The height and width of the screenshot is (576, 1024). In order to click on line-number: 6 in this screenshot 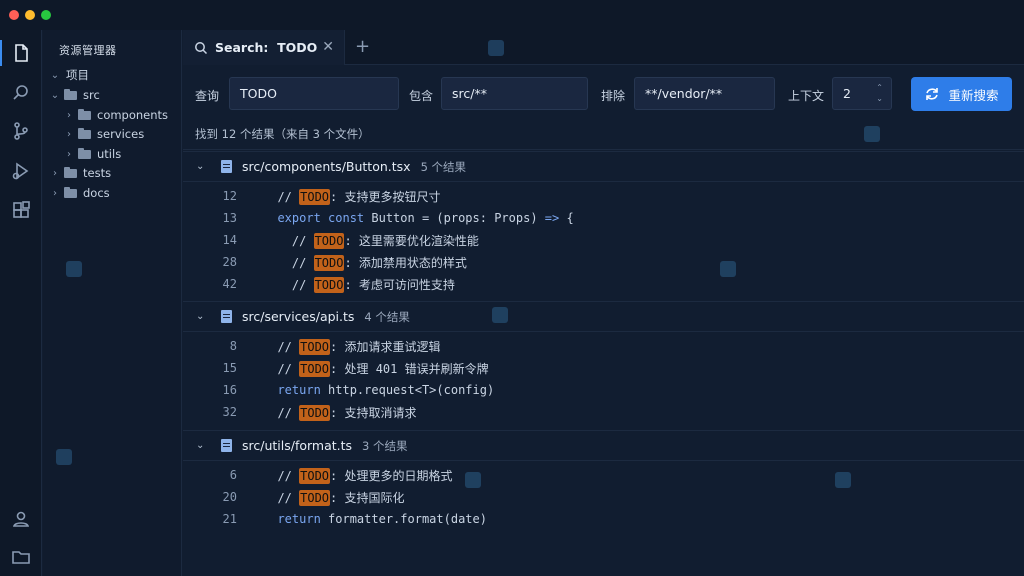, I will do `click(233, 475)`.